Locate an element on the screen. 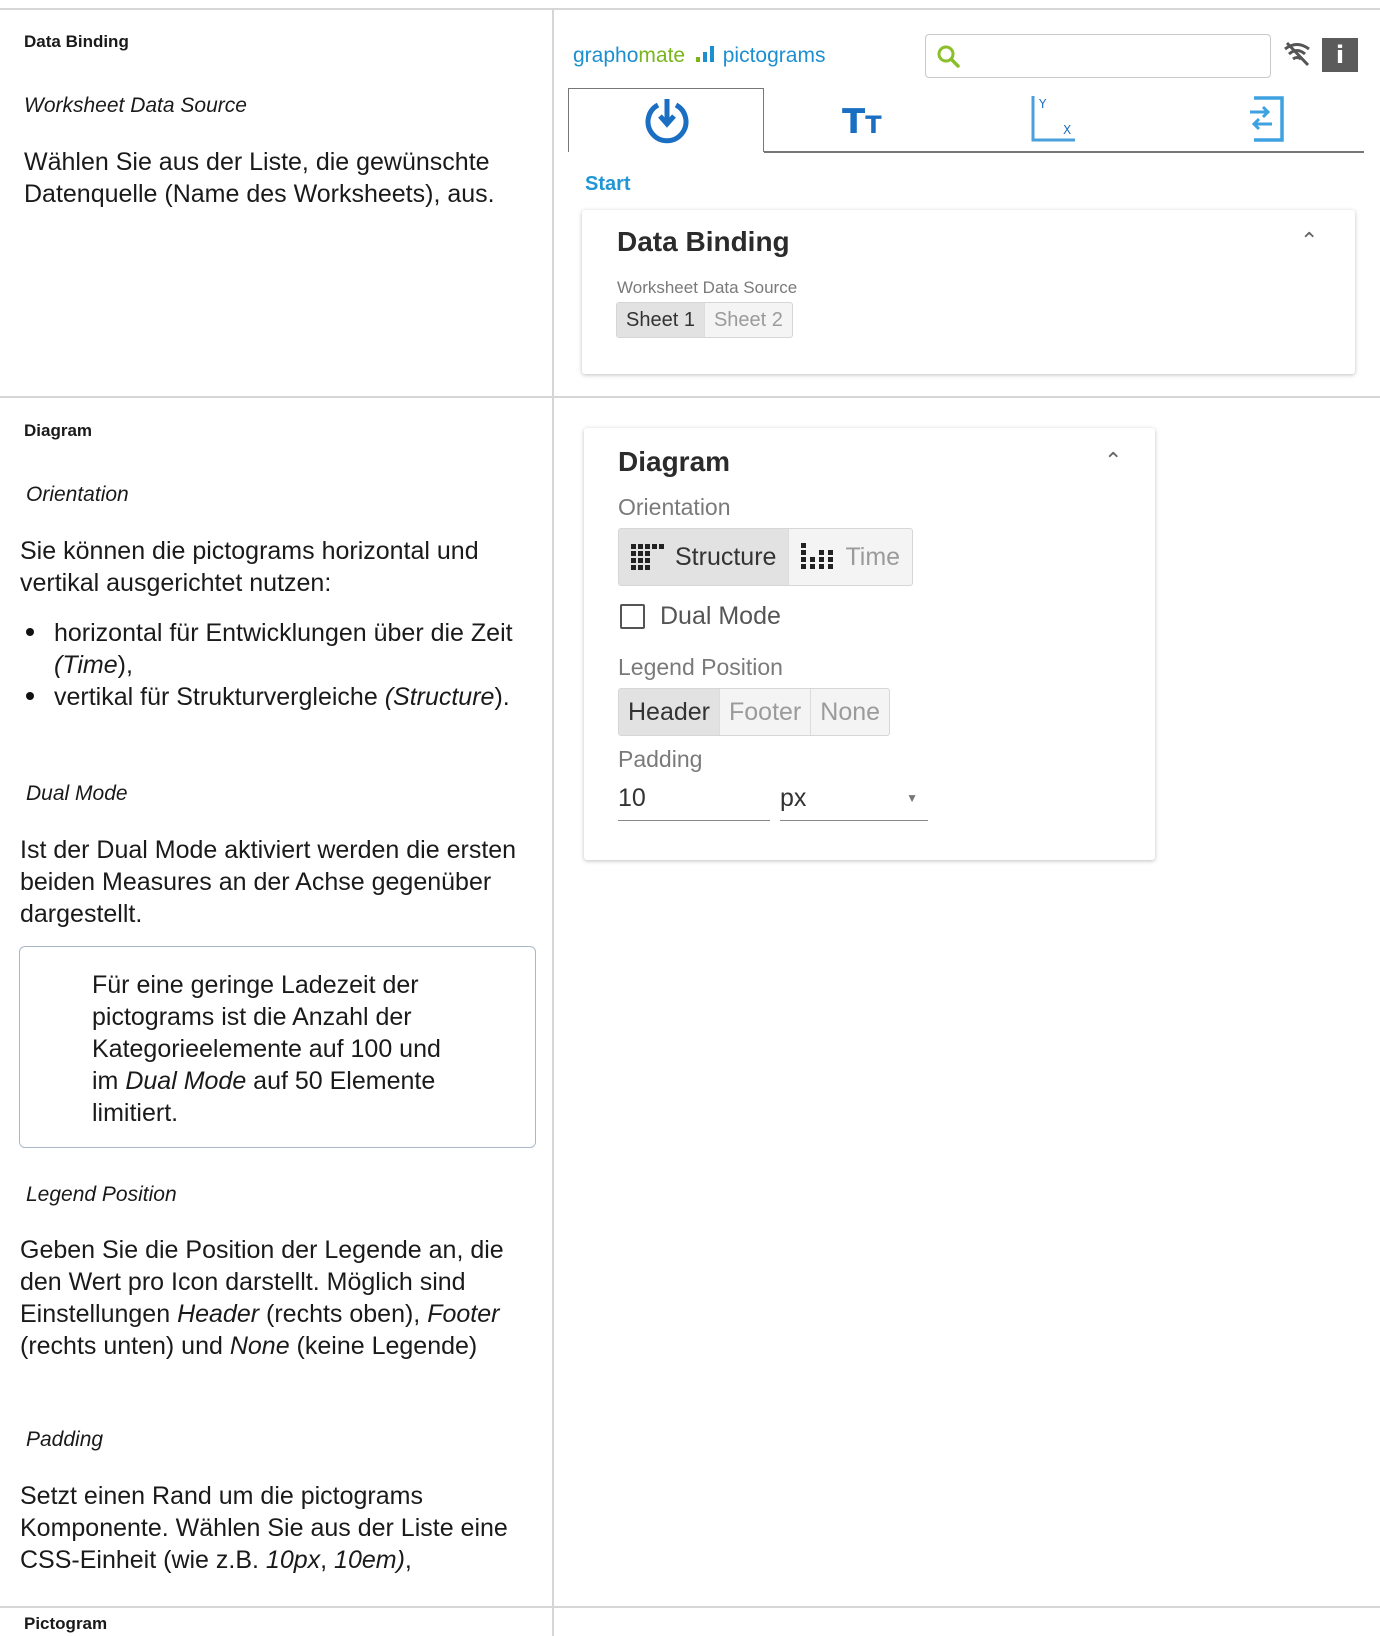 The height and width of the screenshot is (1636, 1380). start-heading: Start is located at coordinates (608, 184).